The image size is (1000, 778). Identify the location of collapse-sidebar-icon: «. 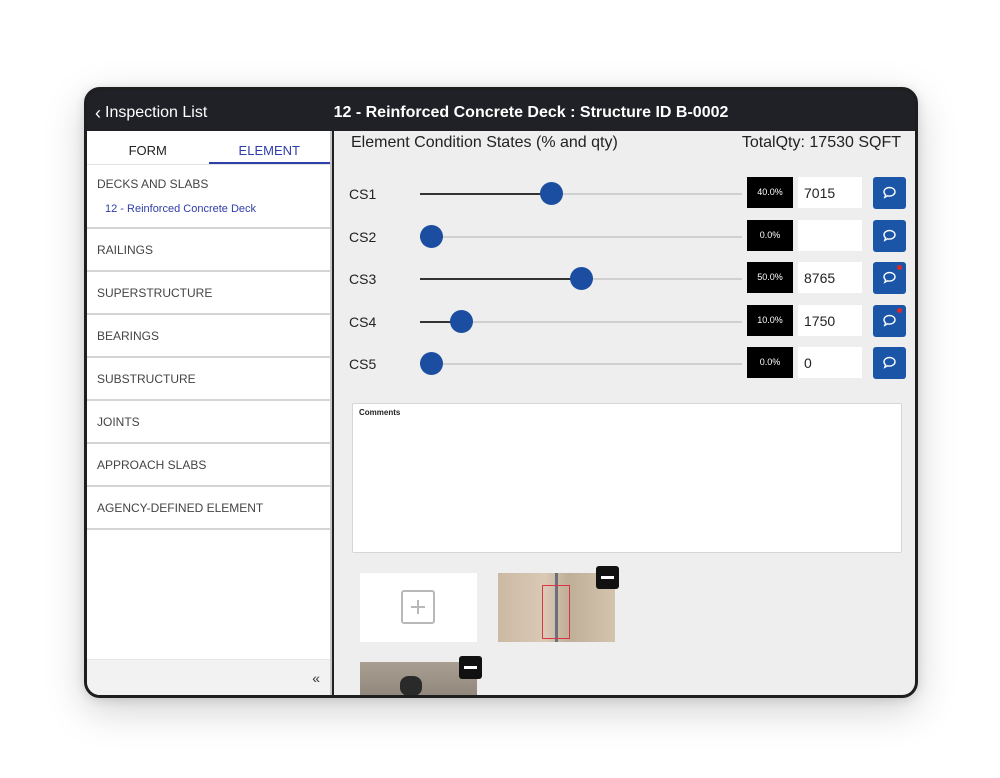
(316, 678).